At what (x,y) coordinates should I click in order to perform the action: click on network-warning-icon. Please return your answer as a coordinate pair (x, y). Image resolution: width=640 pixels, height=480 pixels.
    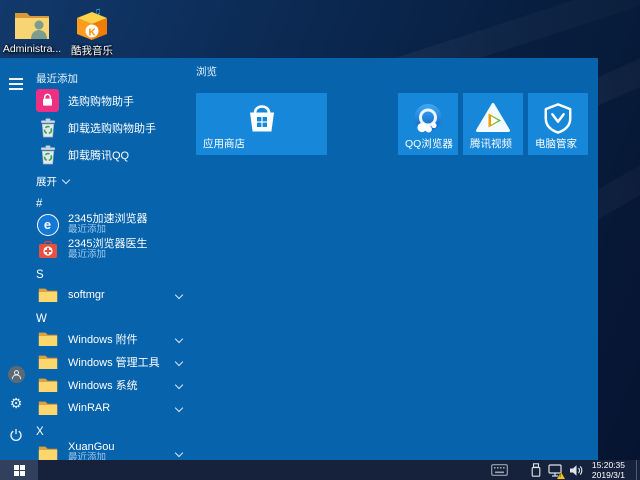
    Looking at the image, I should click on (556, 471).